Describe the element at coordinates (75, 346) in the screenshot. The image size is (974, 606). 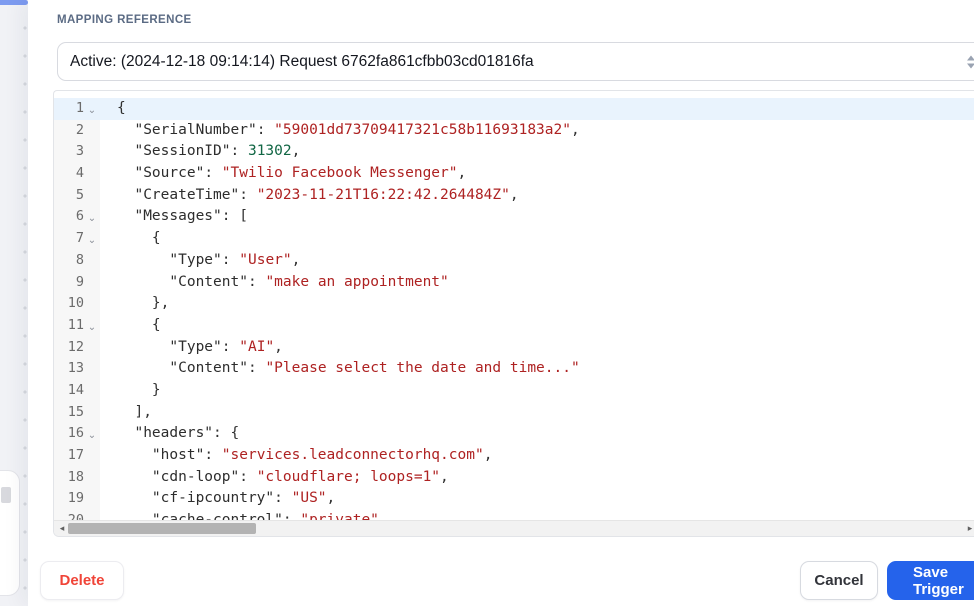
I see `line-number: 12` at that location.